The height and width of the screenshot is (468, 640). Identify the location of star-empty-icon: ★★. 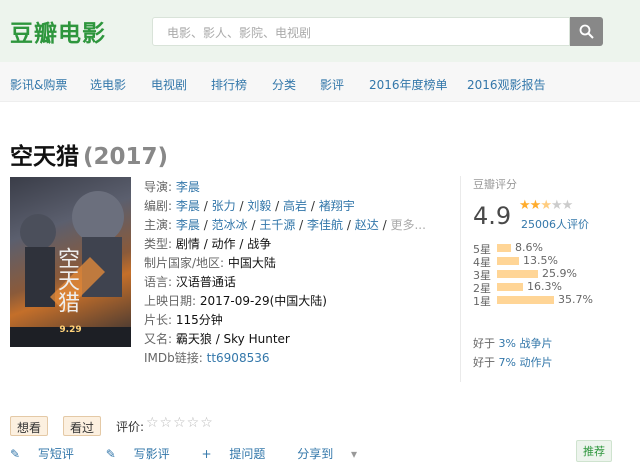
(561, 205).